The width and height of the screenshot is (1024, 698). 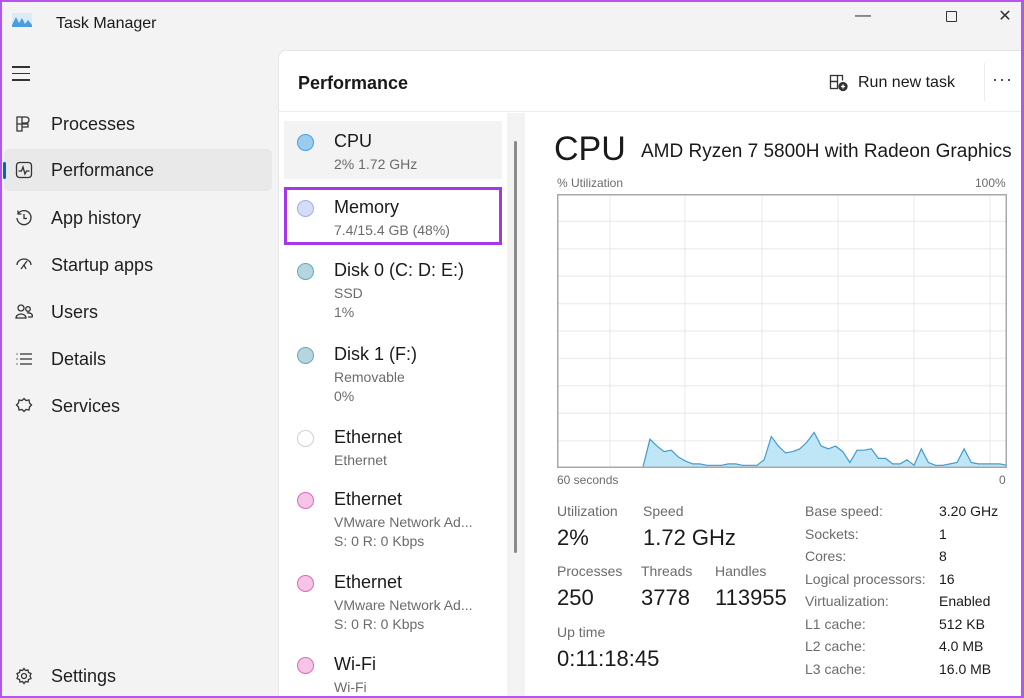 I want to click on detail-title: CPU, so click(x=590, y=149).